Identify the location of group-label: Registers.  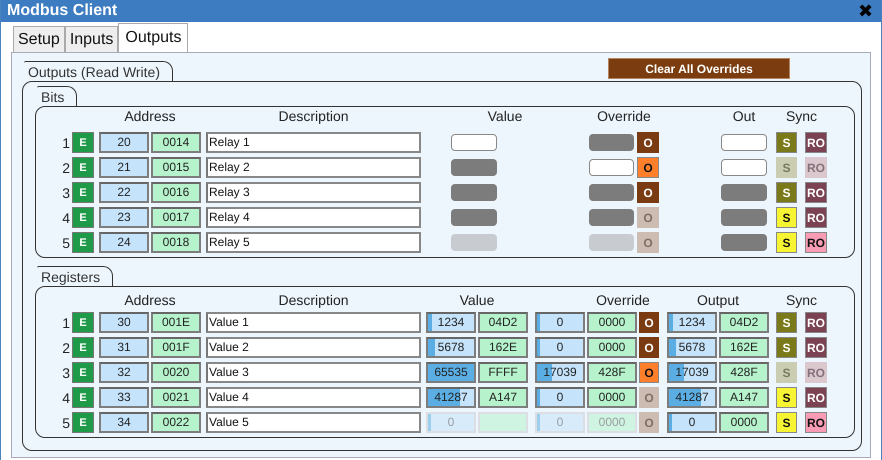
(75, 276).